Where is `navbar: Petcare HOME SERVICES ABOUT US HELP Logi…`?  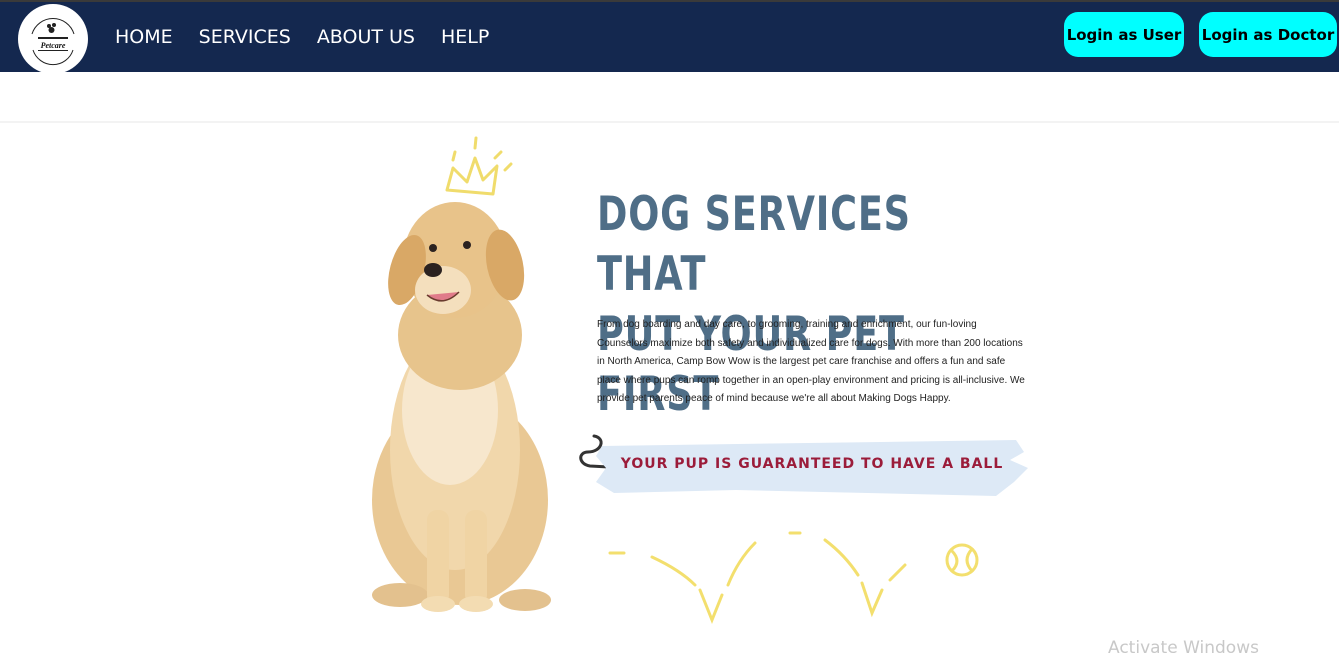 navbar: Petcare HOME SERVICES ABOUT US HELP Logi… is located at coordinates (669, 38).